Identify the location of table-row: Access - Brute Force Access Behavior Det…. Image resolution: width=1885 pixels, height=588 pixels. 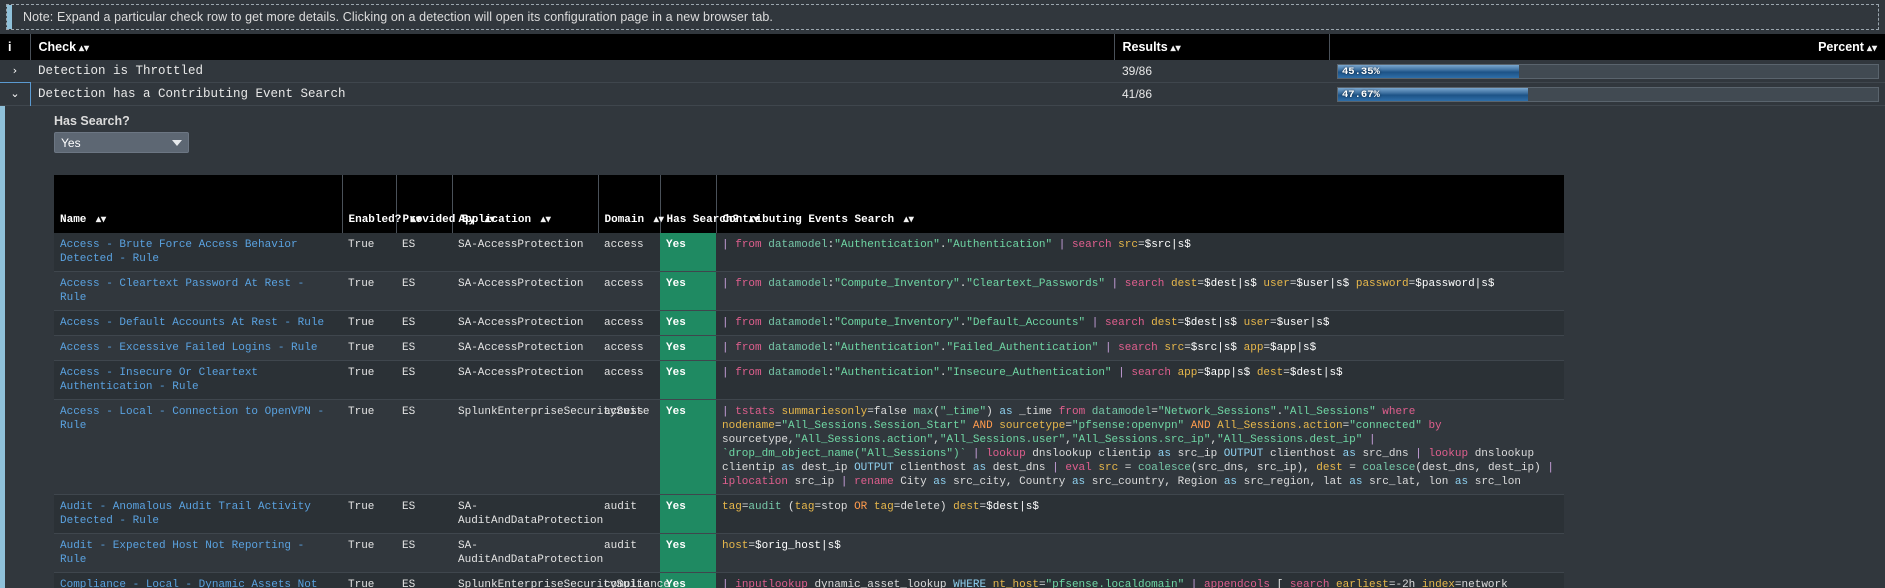
(809, 252).